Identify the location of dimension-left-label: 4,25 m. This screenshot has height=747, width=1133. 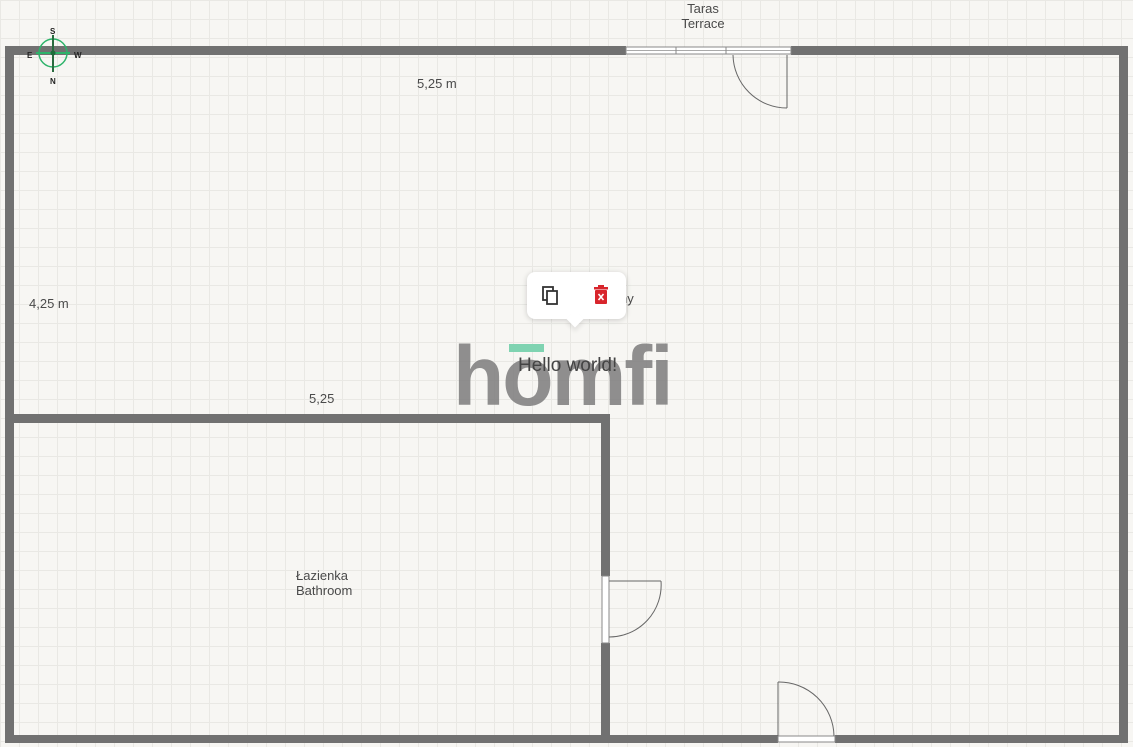
(49, 303).